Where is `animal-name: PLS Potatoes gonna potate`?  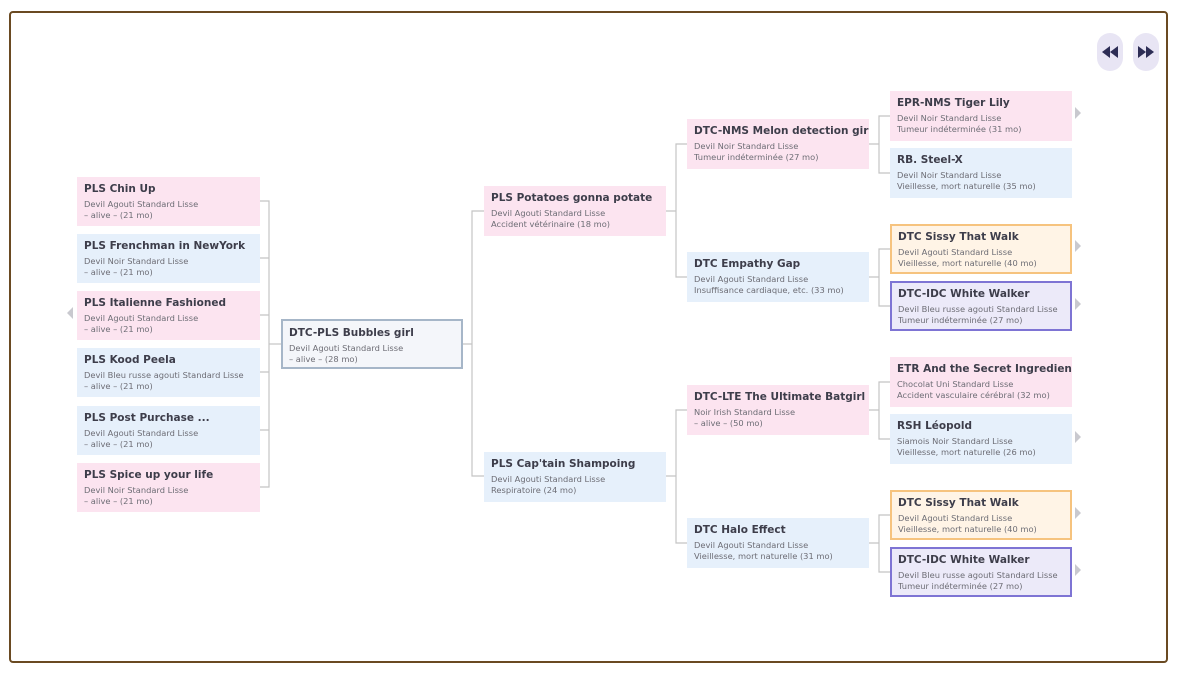 animal-name: PLS Potatoes gonna potate is located at coordinates (572, 198).